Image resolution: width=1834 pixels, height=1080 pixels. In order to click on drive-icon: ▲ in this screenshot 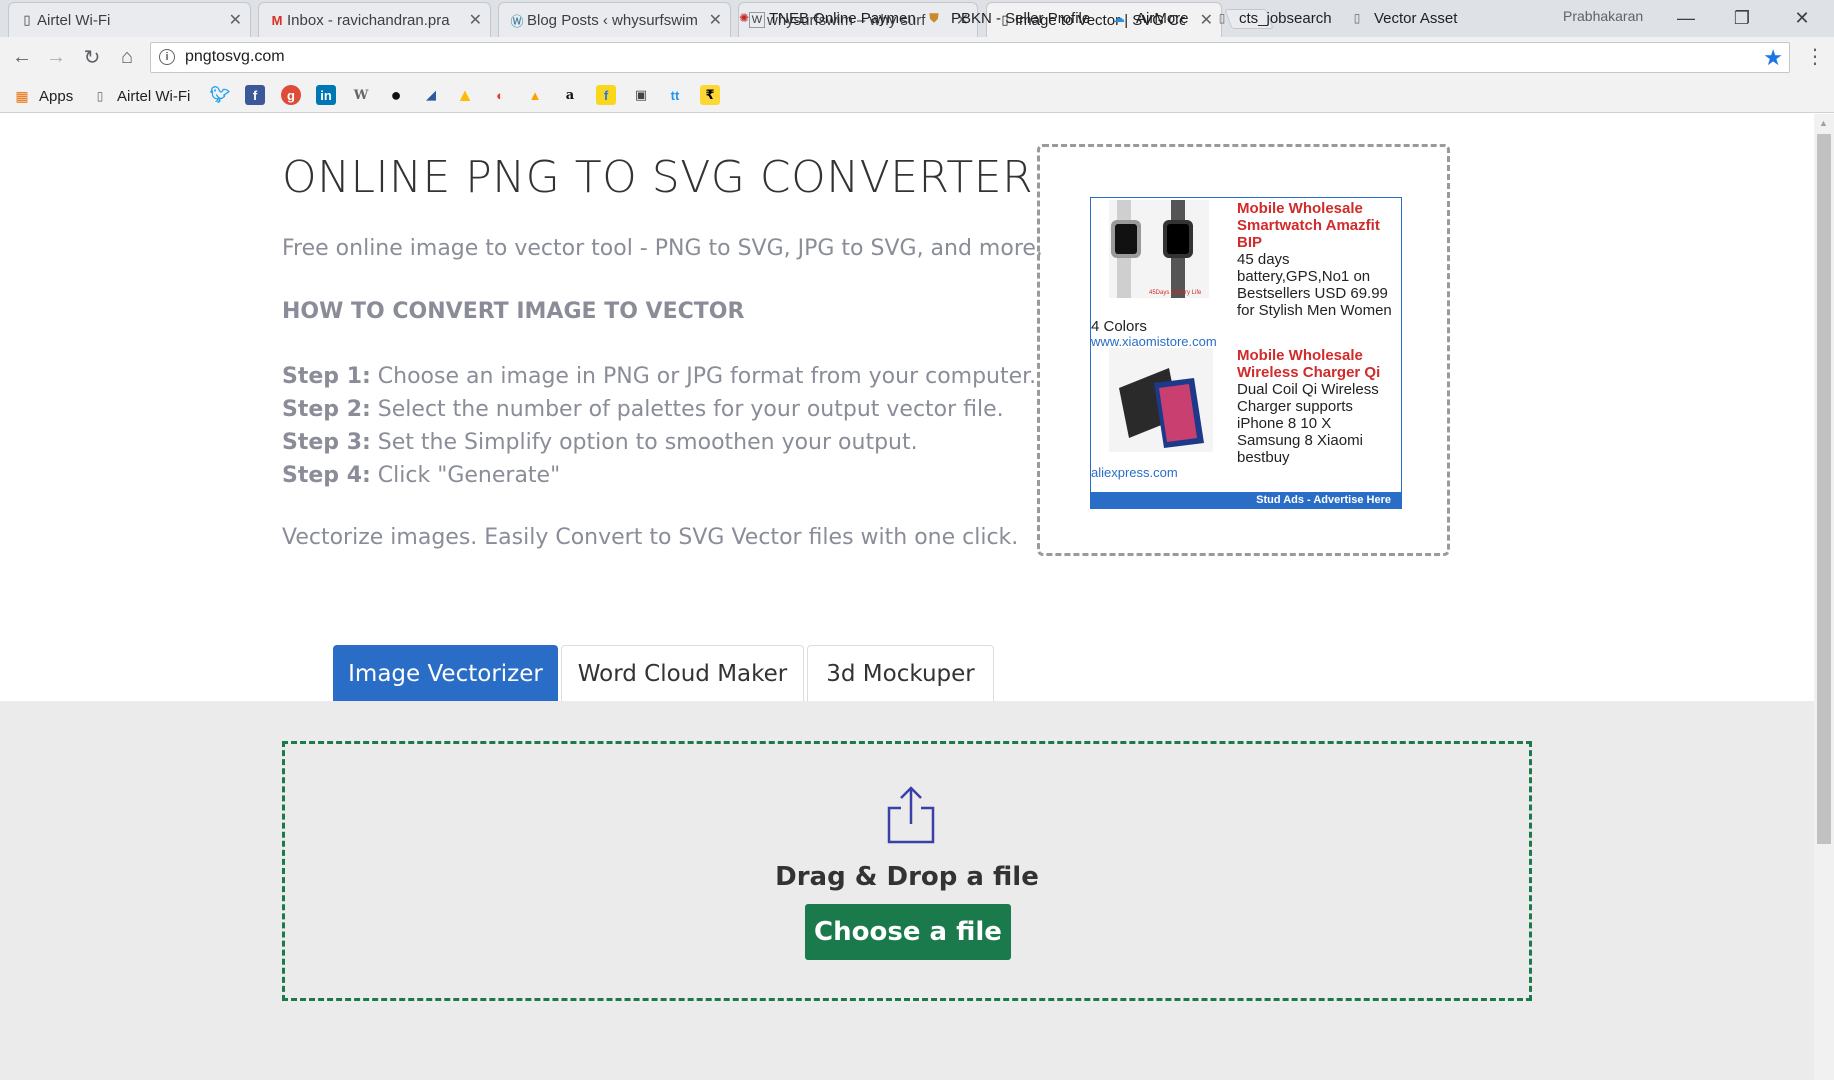, I will do `click(465, 95)`.